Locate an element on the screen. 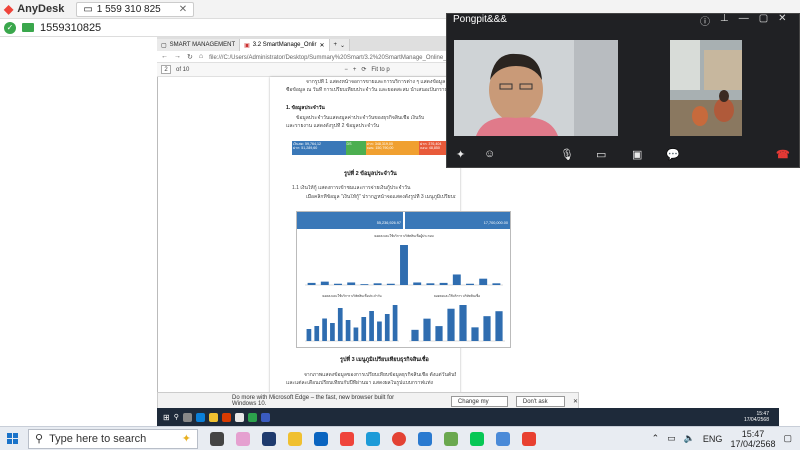 The image size is (800, 451). chevron-up-icon: ⌃ is located at coordinates (656, 438).